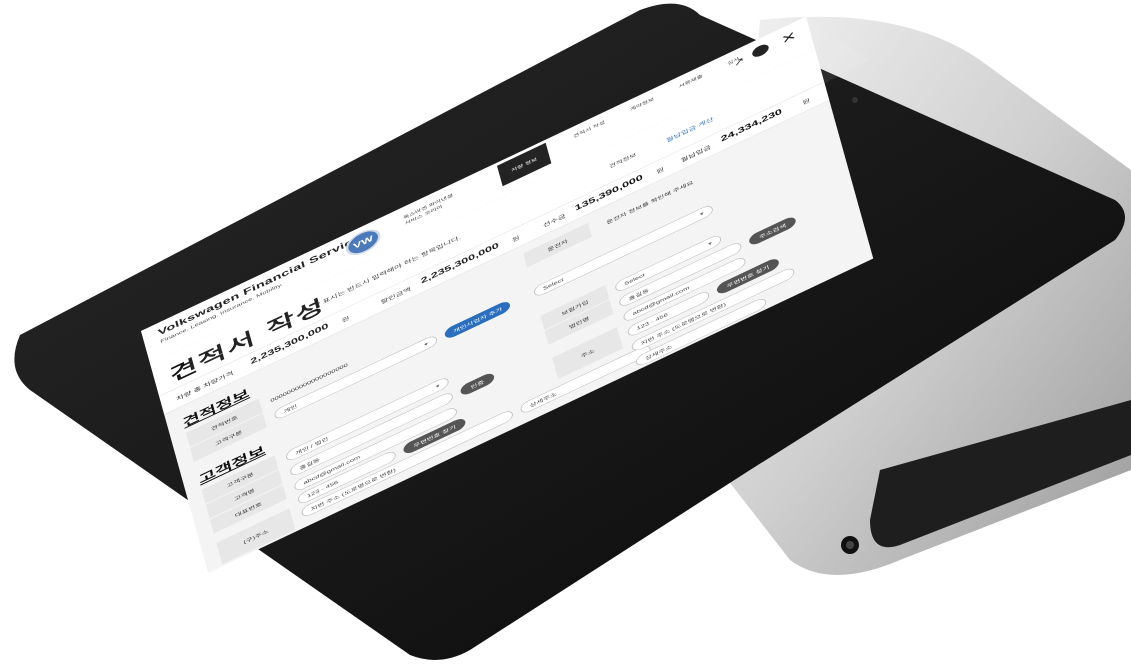 The height and width of the screenshot is (667, 1131). What do you see at coordinates (690, 81) in the screenshot?
I see `step-documents: 서류제출` at bounding box center [690, 81].